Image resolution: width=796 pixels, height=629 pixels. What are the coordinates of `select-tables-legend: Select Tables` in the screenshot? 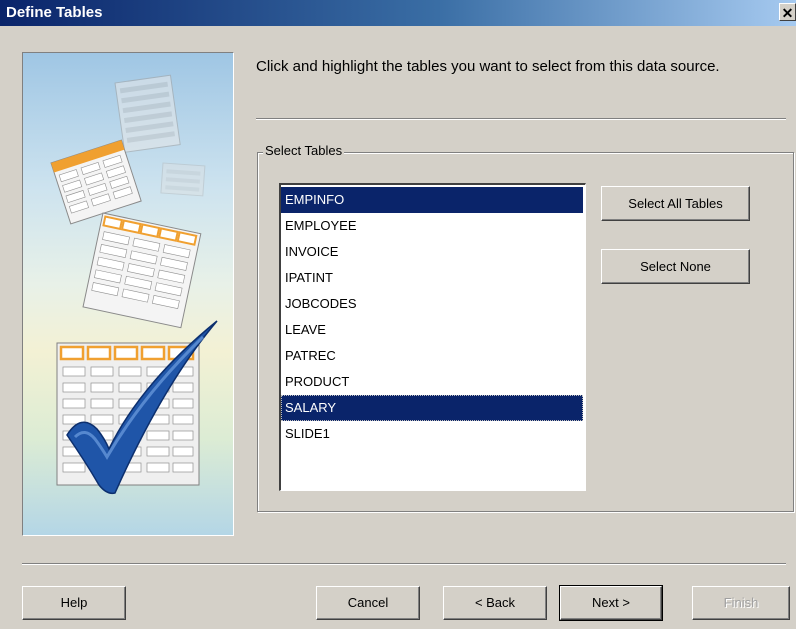 It's located at (304, 150).